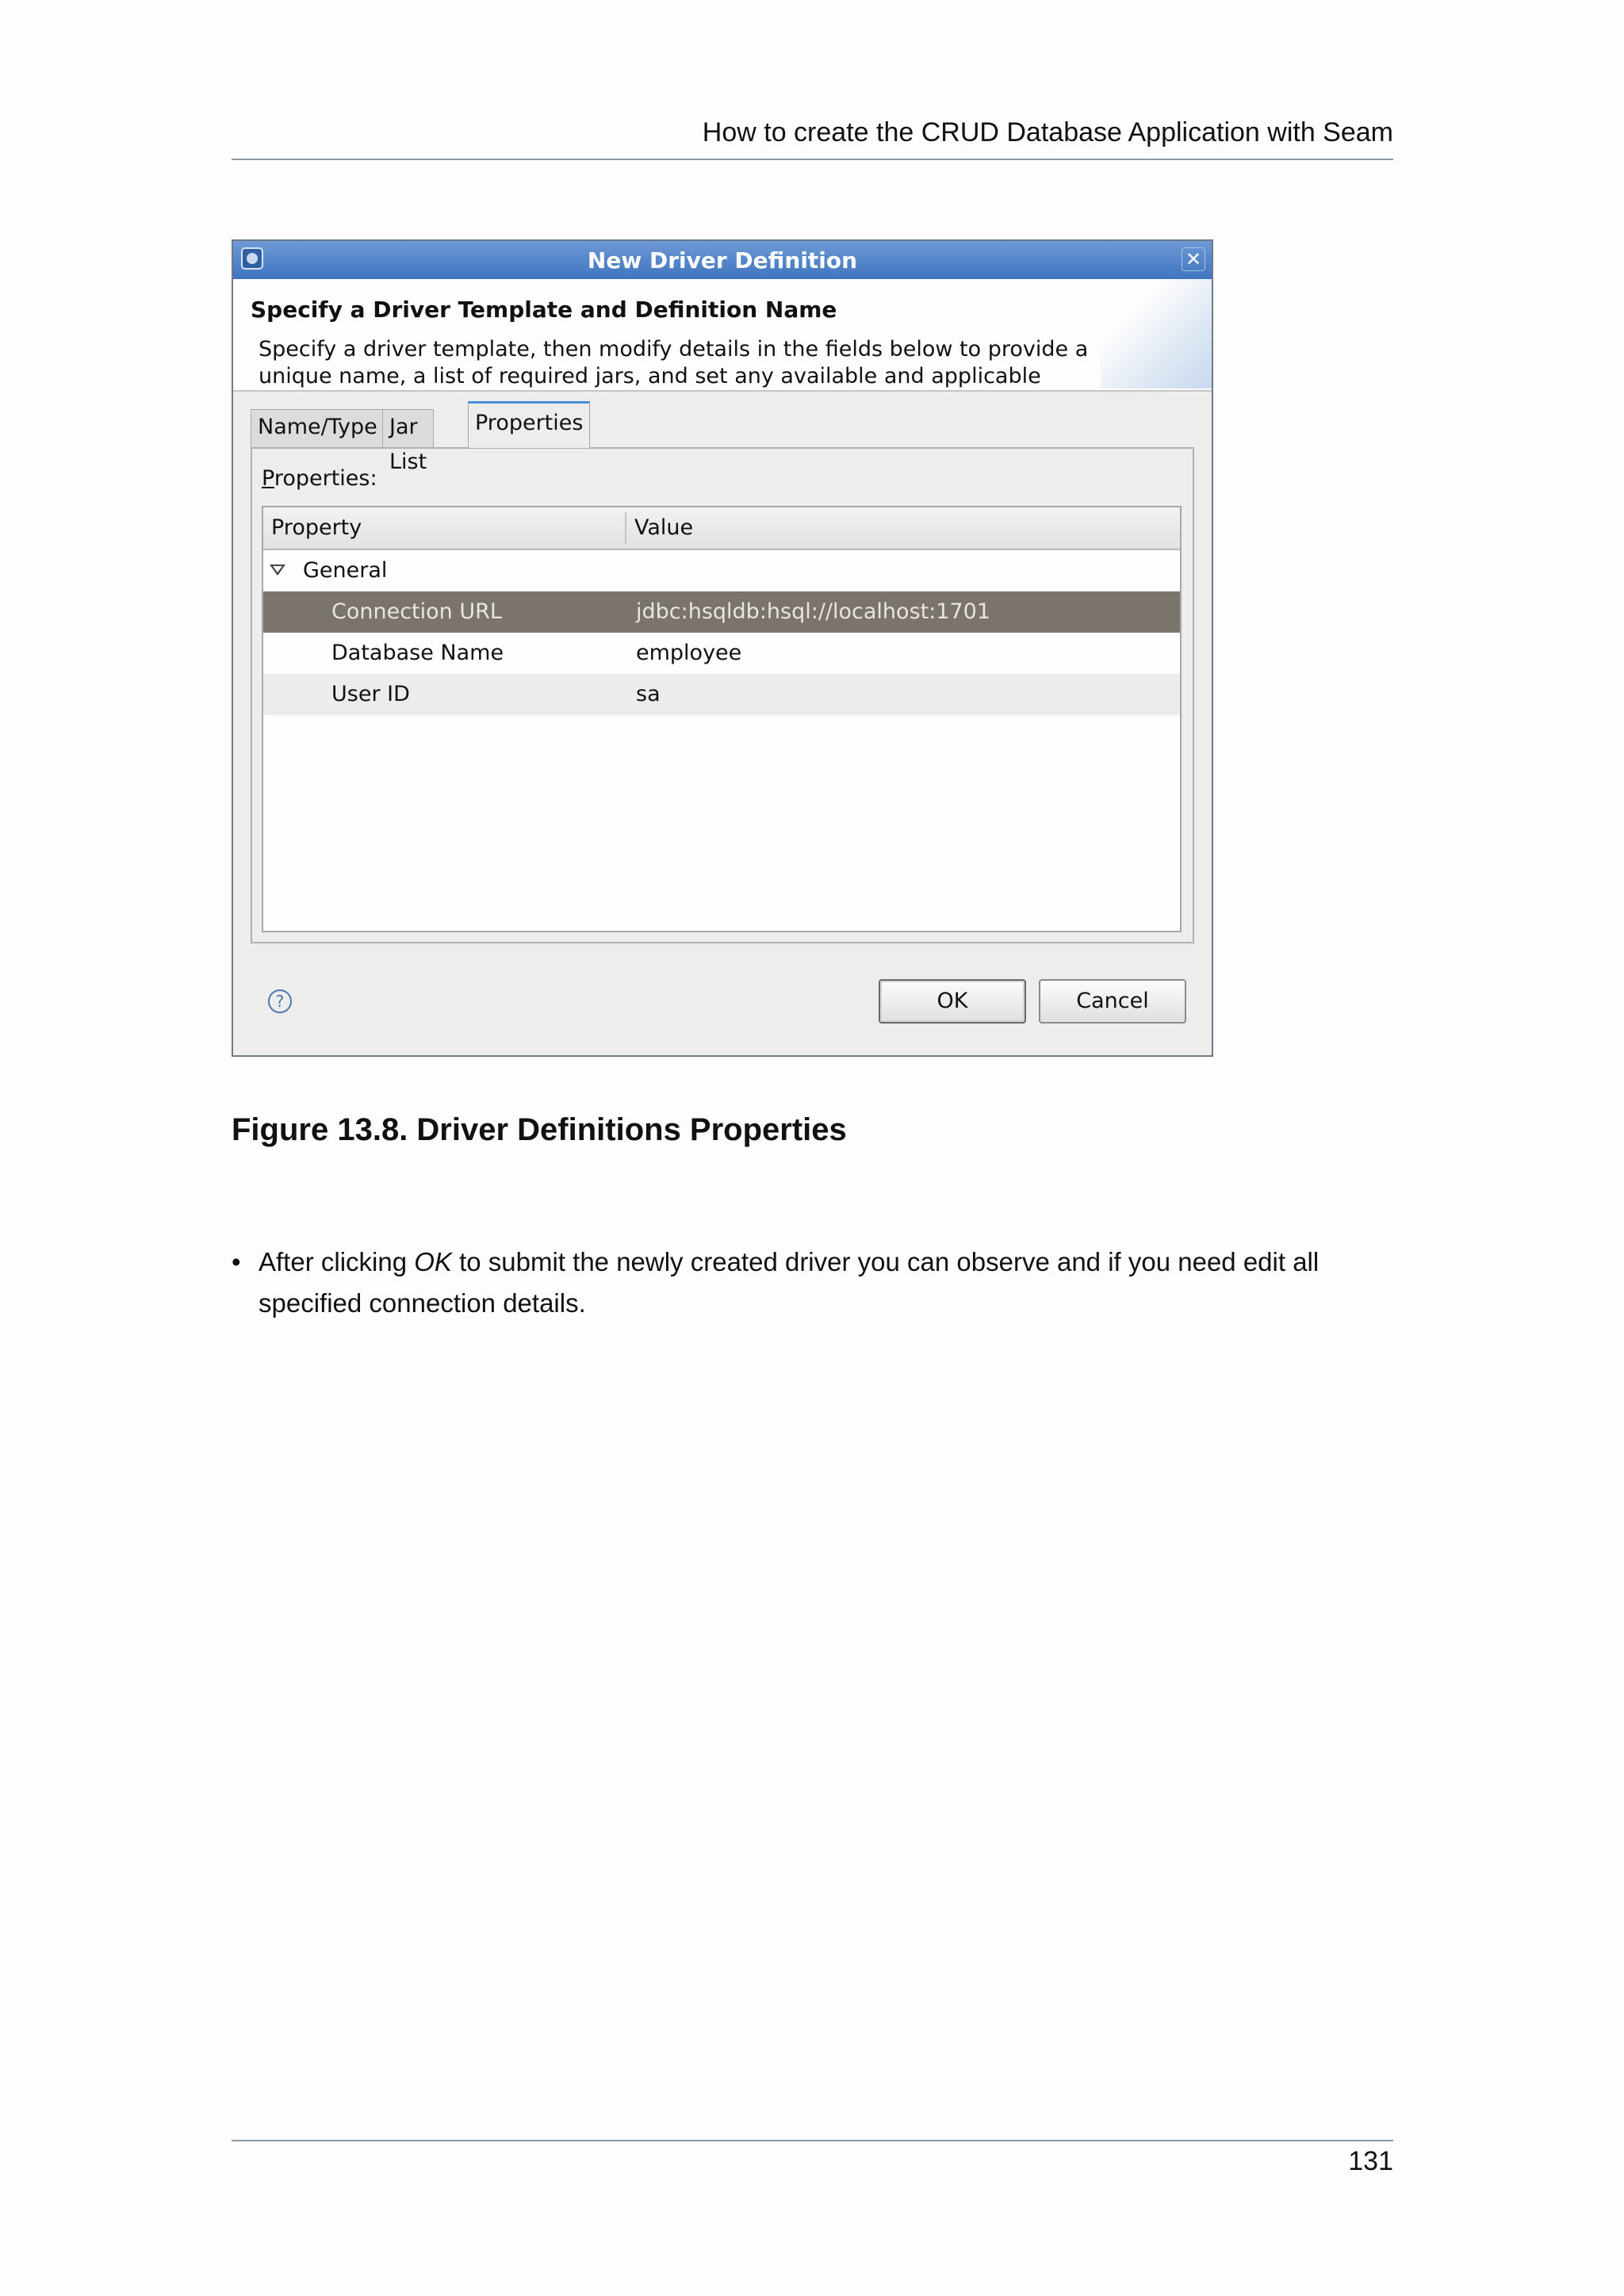 Image resolution: width=1624 pixels, height=2296 pixels. Describe the element at coordinates (417, 653) in the screenshot. I see `property-cell: Database Name` at that location.